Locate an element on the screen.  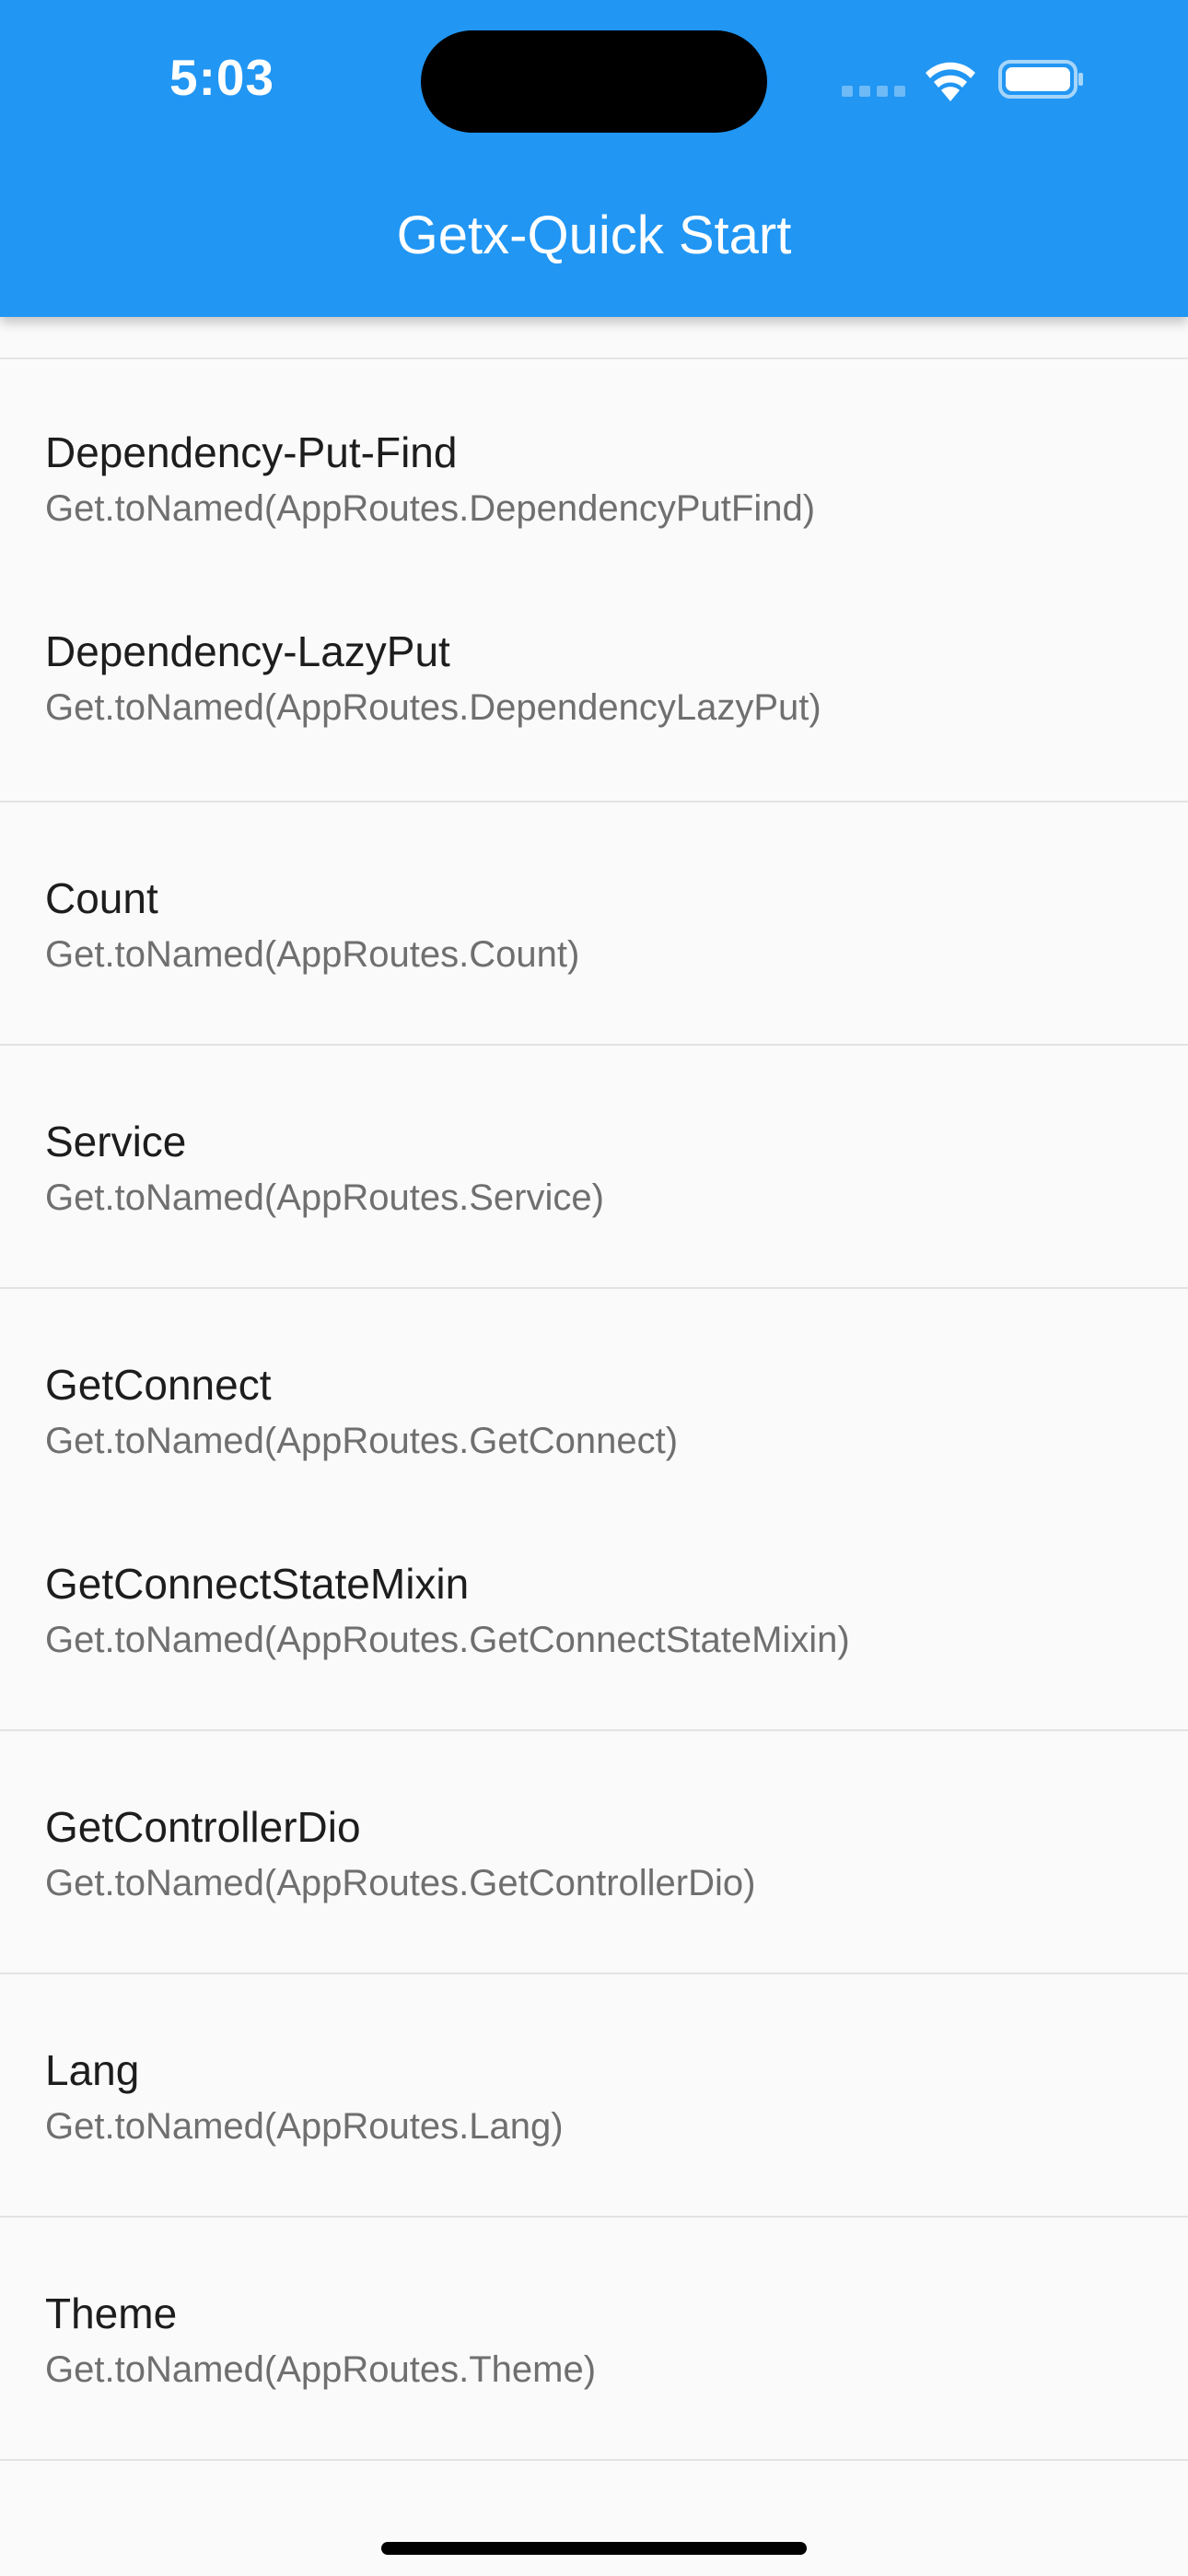
list-item-count: Count Get.toNamed(AppRoutes.Count) is located at coordinates (594, 932).